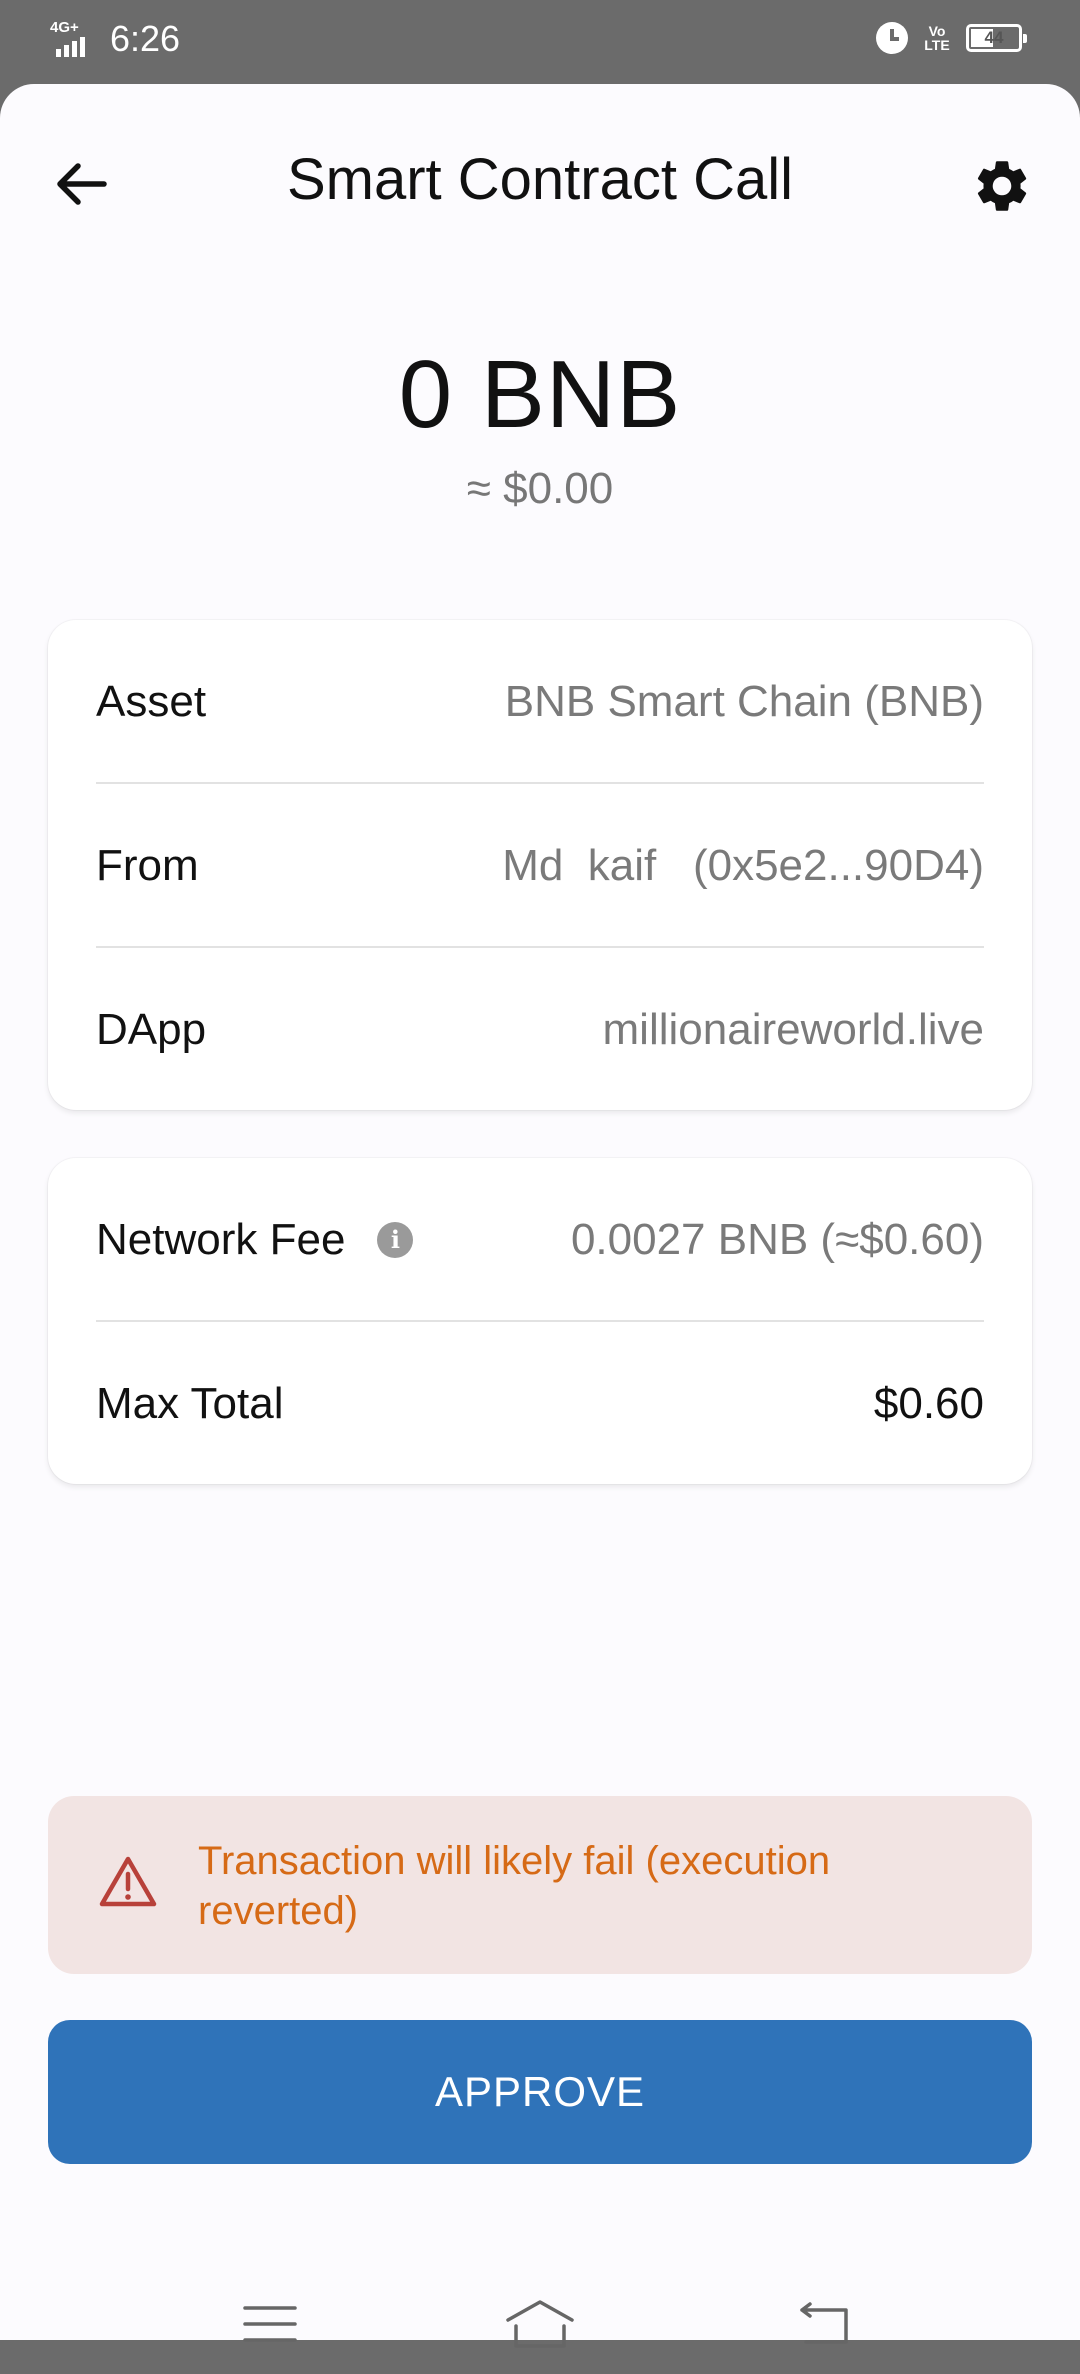 Image resolution: width=1080 pixels, height=2374 pixels. What do you see at coordinates (151, 701) in the screenshot?
I see `asset-label: Asset` at bounding box center [151, 701].